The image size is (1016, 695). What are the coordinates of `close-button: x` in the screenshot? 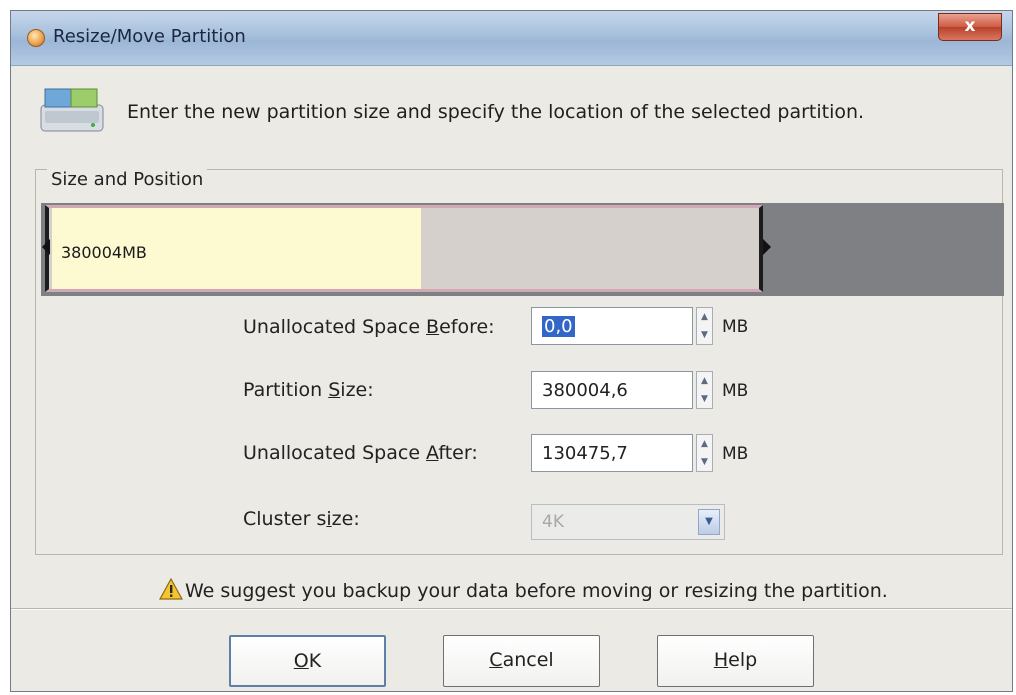 It's located at (970, 27).